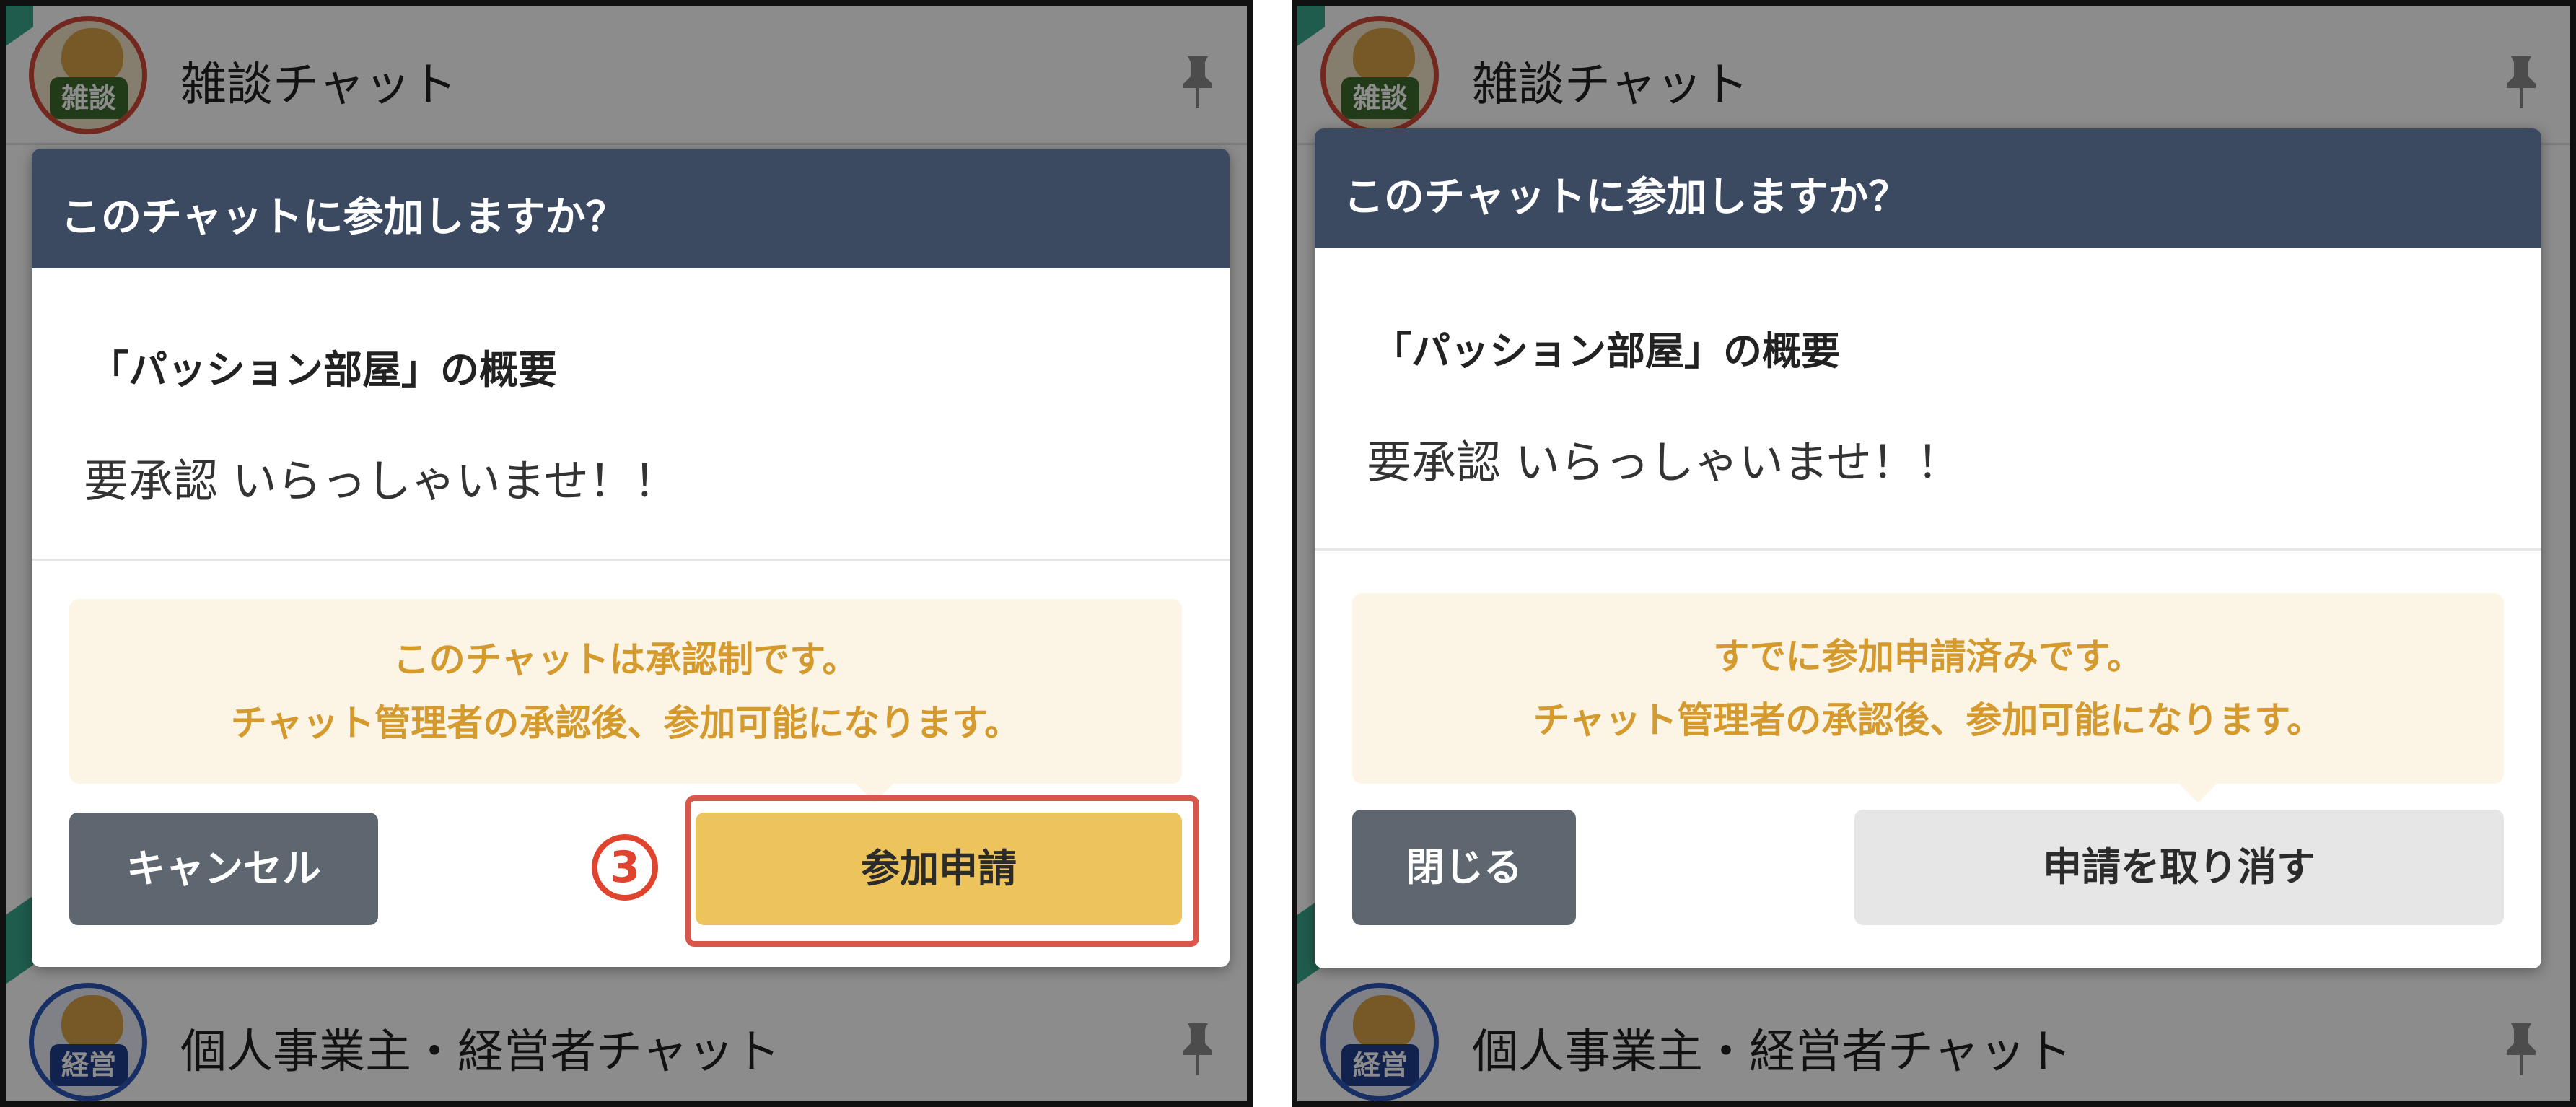 This screenshot has width=2576, height=1107. Describe the element at coordinates (625, 867) in the screenshot. I see `step-number-marker: 3` at that location.